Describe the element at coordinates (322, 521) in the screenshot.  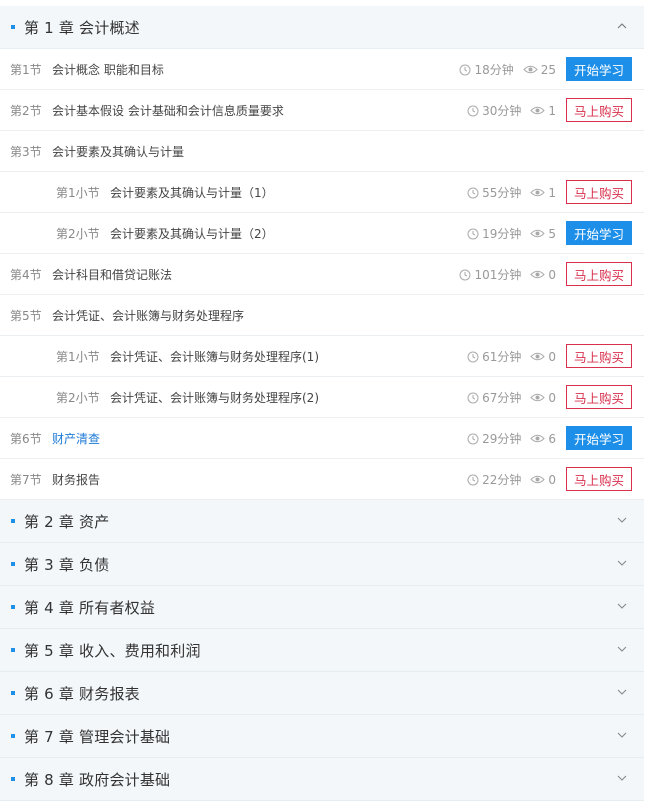
I see `chapter-header: 第 2 章 资产` at that location.